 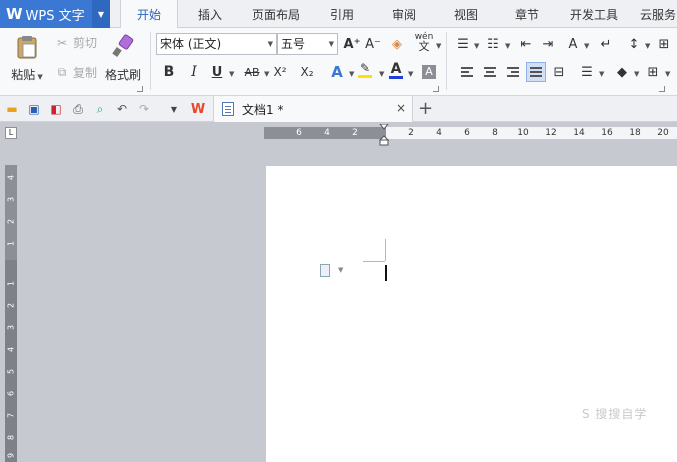 I want to click on pinyin-guide-icon: wén 文, so click(x=424, y=42).